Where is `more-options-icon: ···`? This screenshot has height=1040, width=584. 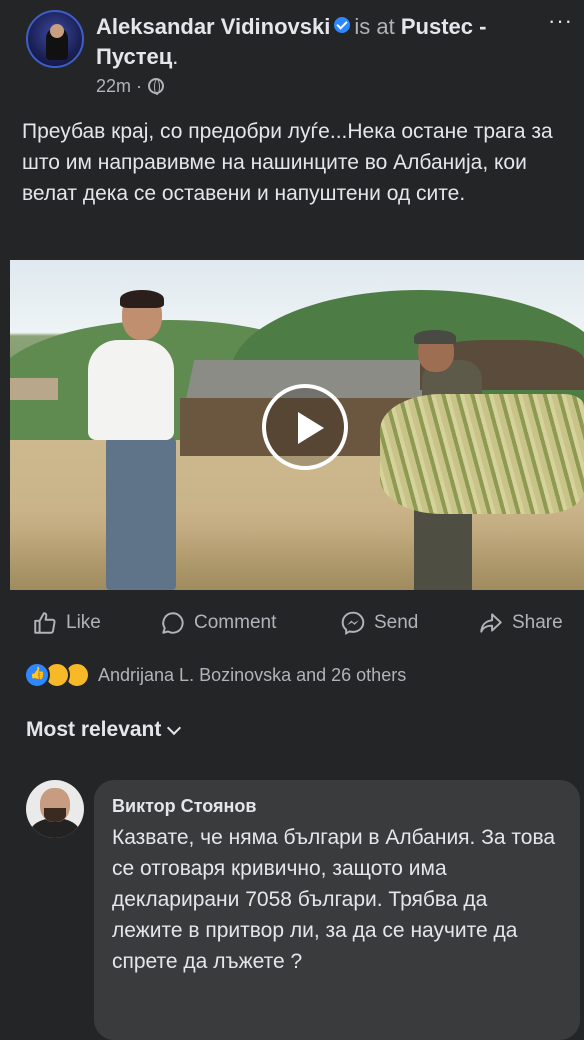 more-options-icon: ··· is located at coordinates (560, 21).